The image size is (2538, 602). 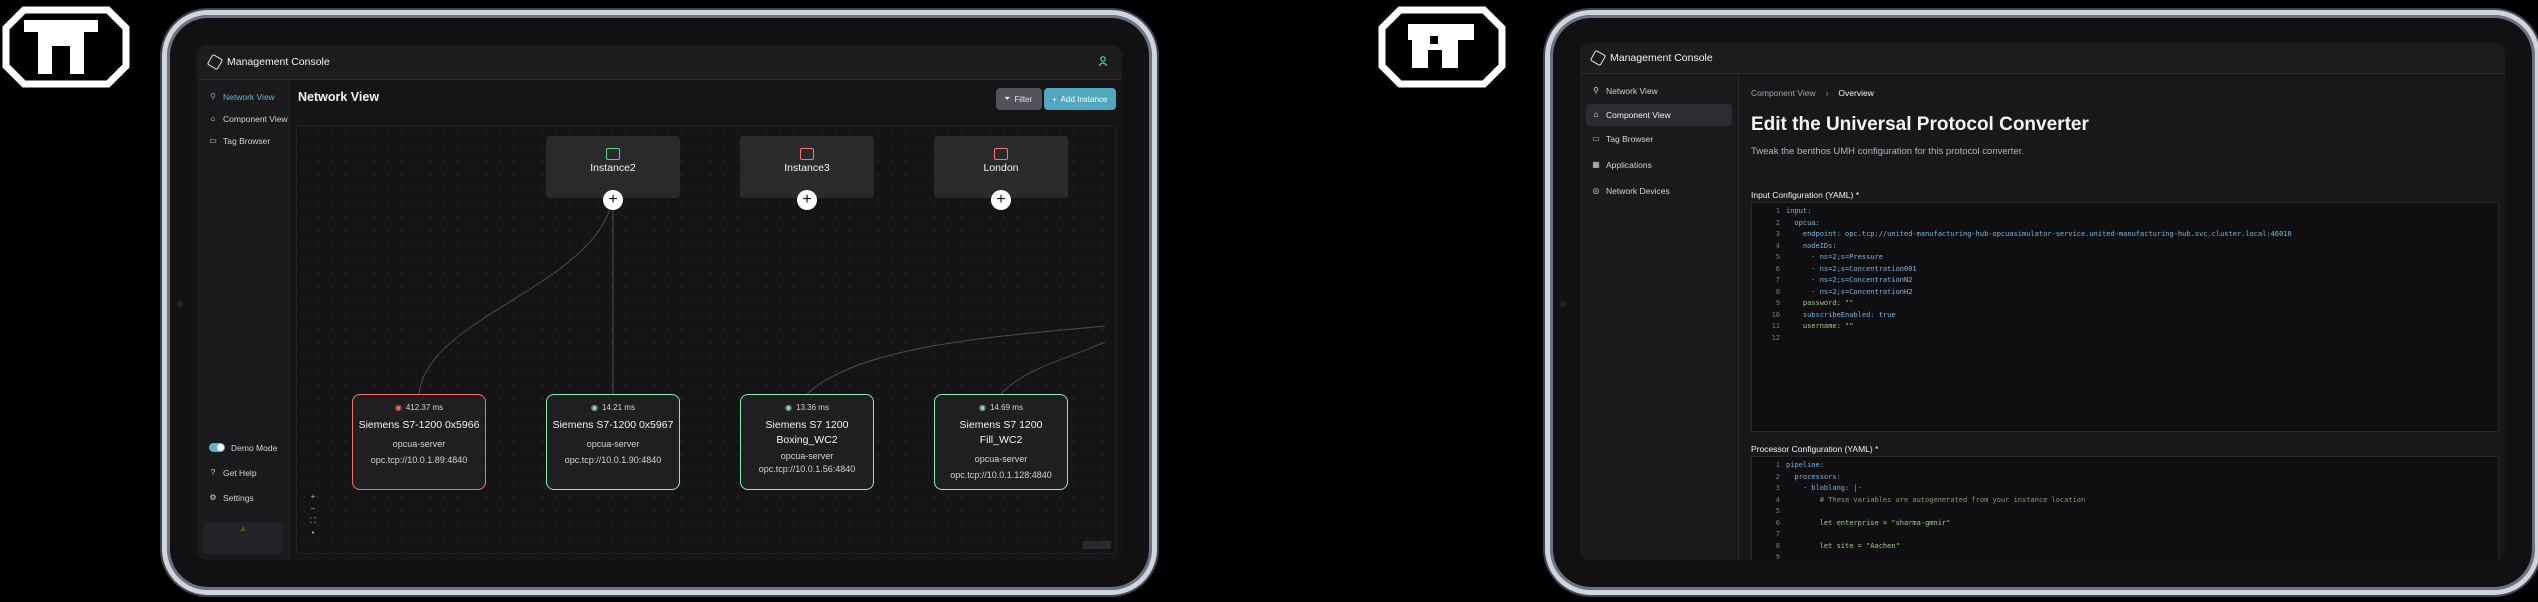 What do you see at coordinates (807, 469) in the screenshot?
I see `device-address: opc.tcp://10.0.1.56:4840` at bounding box center [807, 469].